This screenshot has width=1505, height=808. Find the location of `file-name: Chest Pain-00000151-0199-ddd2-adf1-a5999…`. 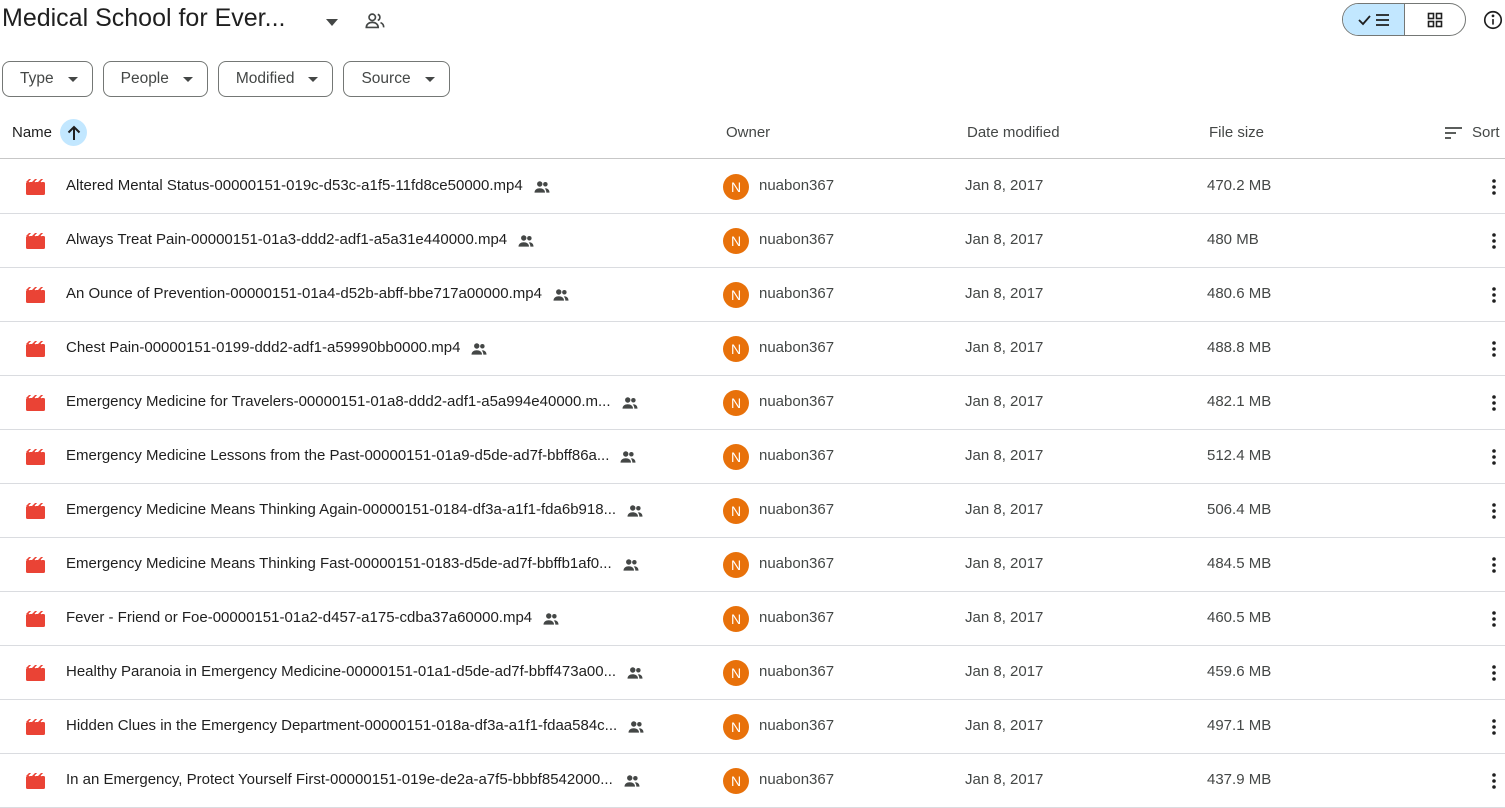

file-name: Chest Pain-00000151-0199-ddd2-adf1-a5999… is located at coordinates (263, 347).